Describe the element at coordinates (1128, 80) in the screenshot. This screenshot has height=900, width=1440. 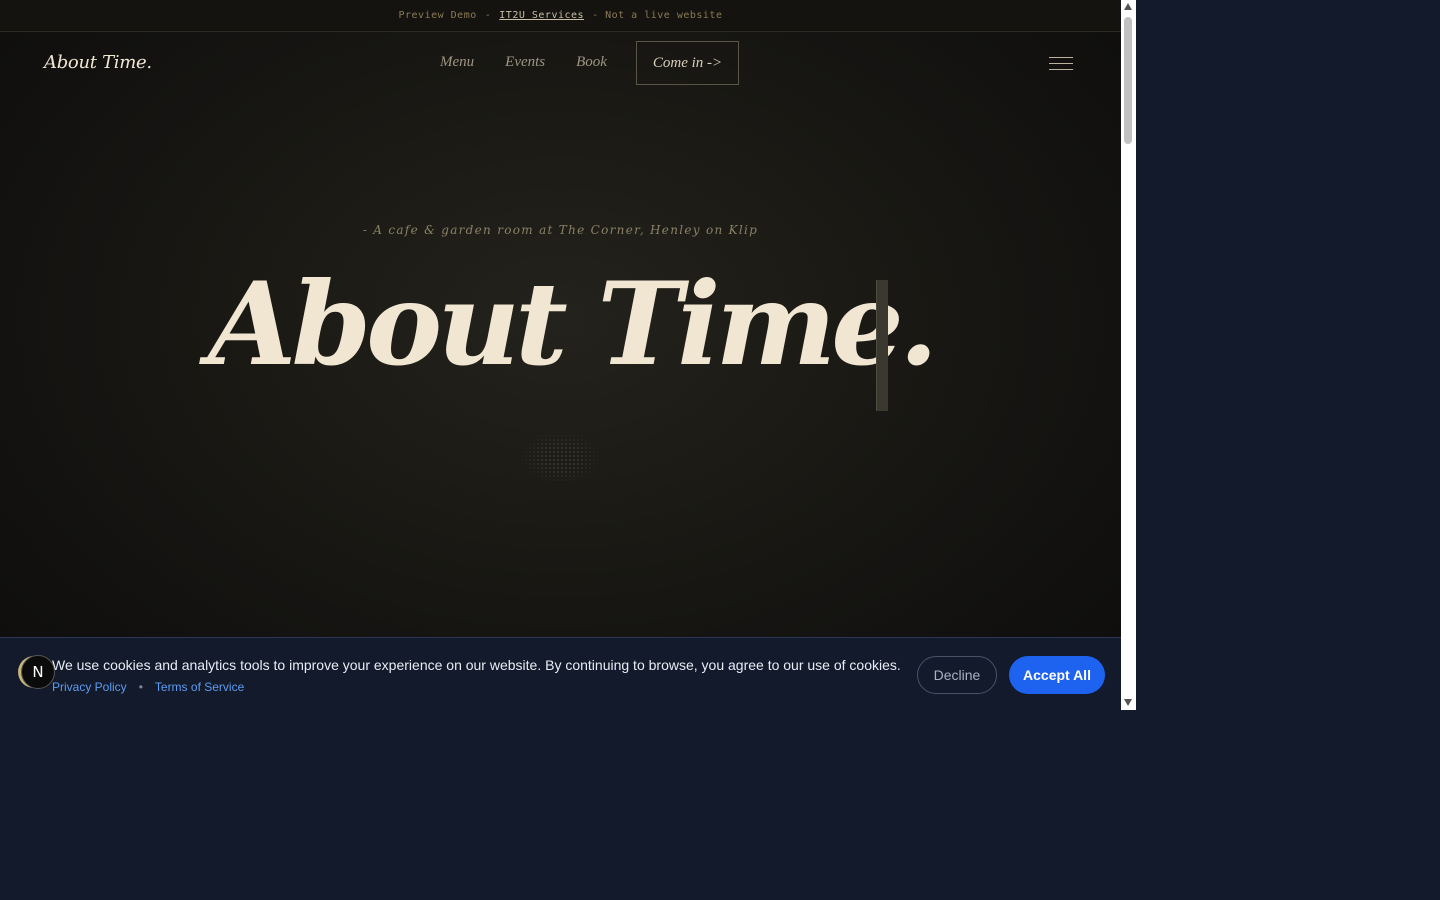
I see `scroll-thumb` at that location.